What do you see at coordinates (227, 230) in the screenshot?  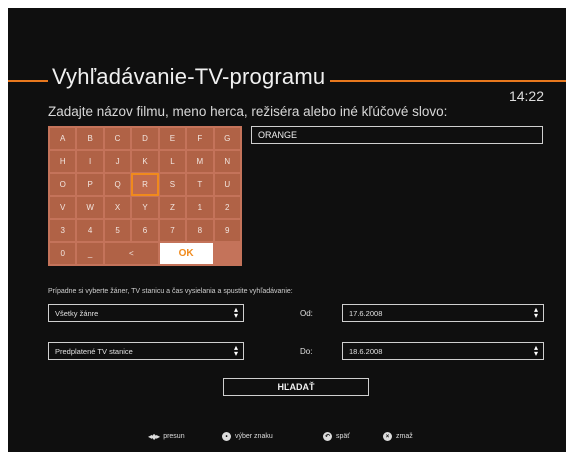 I see `key: 9` at bounding box center [227, 230].